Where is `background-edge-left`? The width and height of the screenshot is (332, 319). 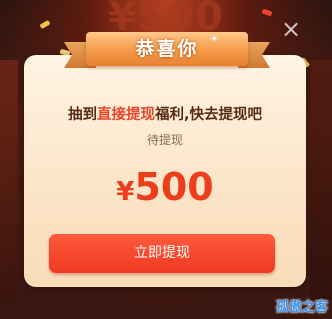
background-edge-left is located at coordinates (9, 180).